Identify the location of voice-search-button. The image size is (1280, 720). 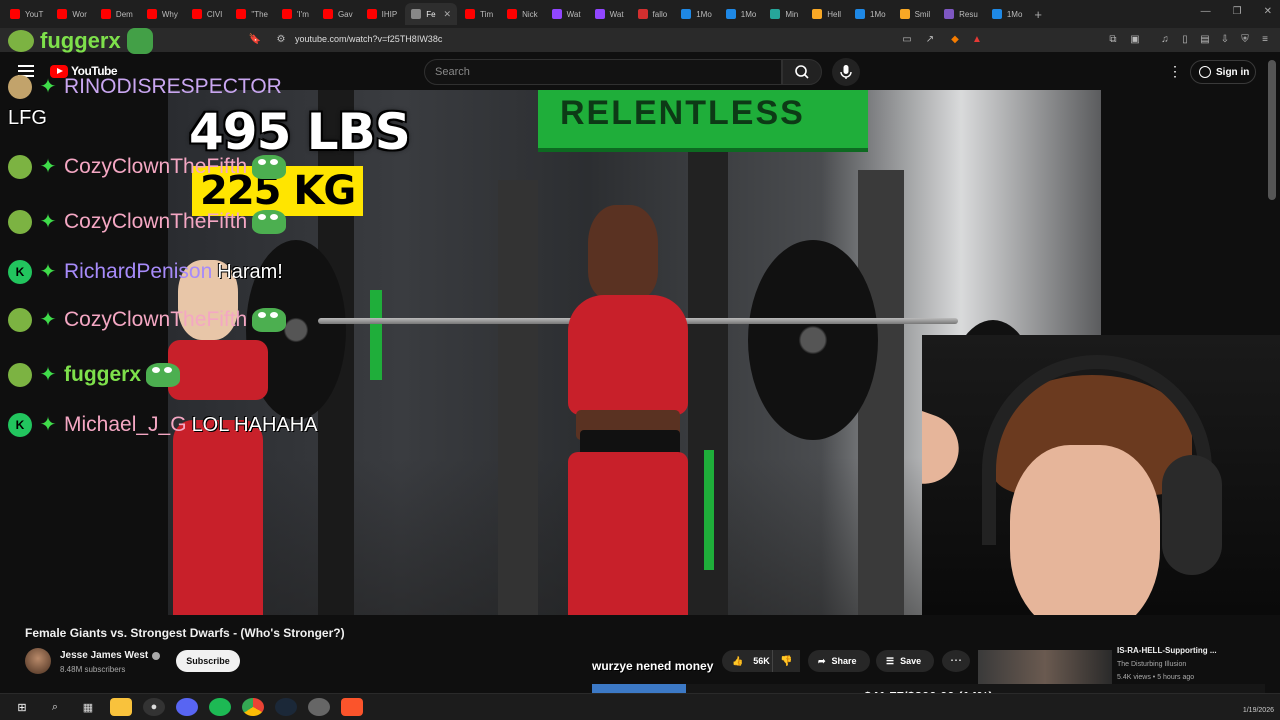
(846, 72).